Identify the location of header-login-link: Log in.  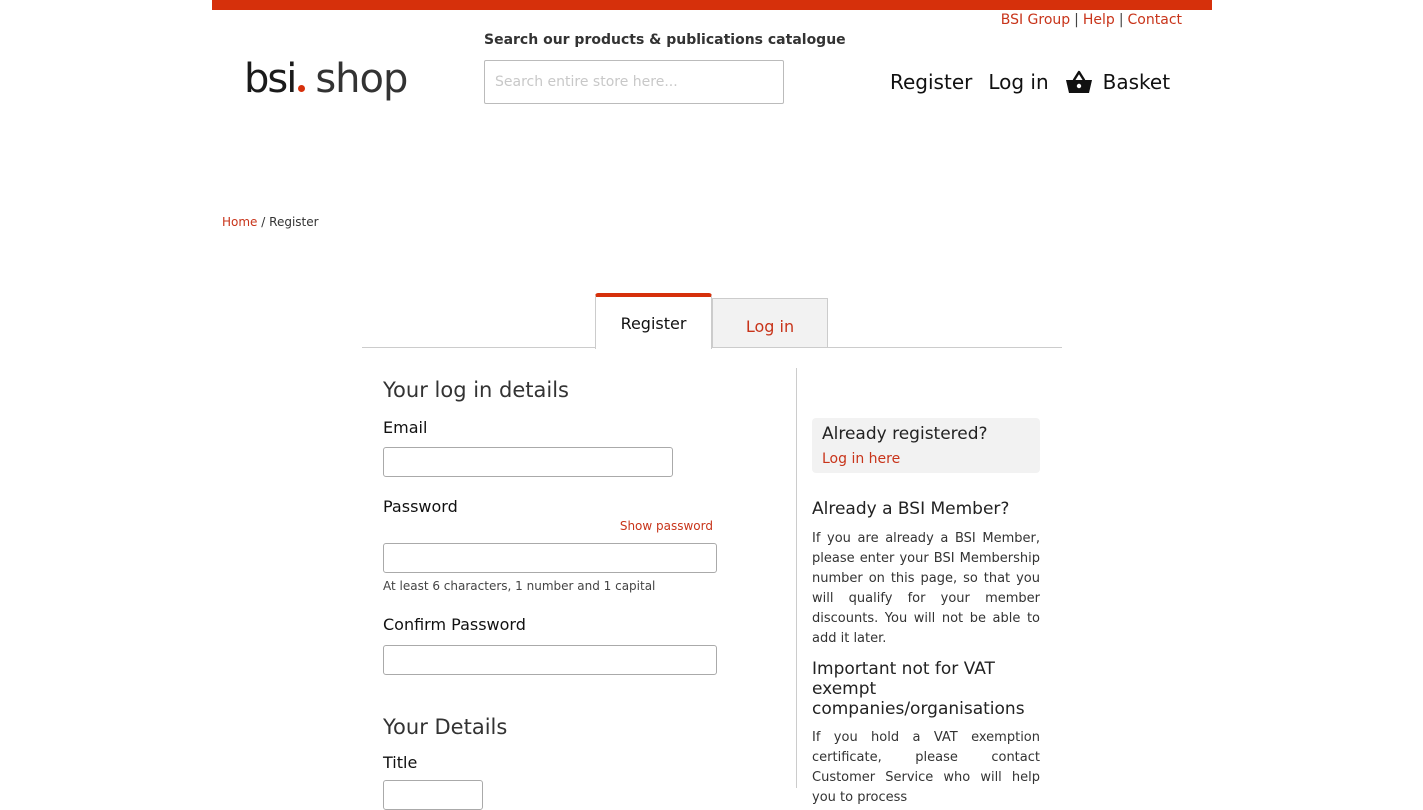
(1018, 82).